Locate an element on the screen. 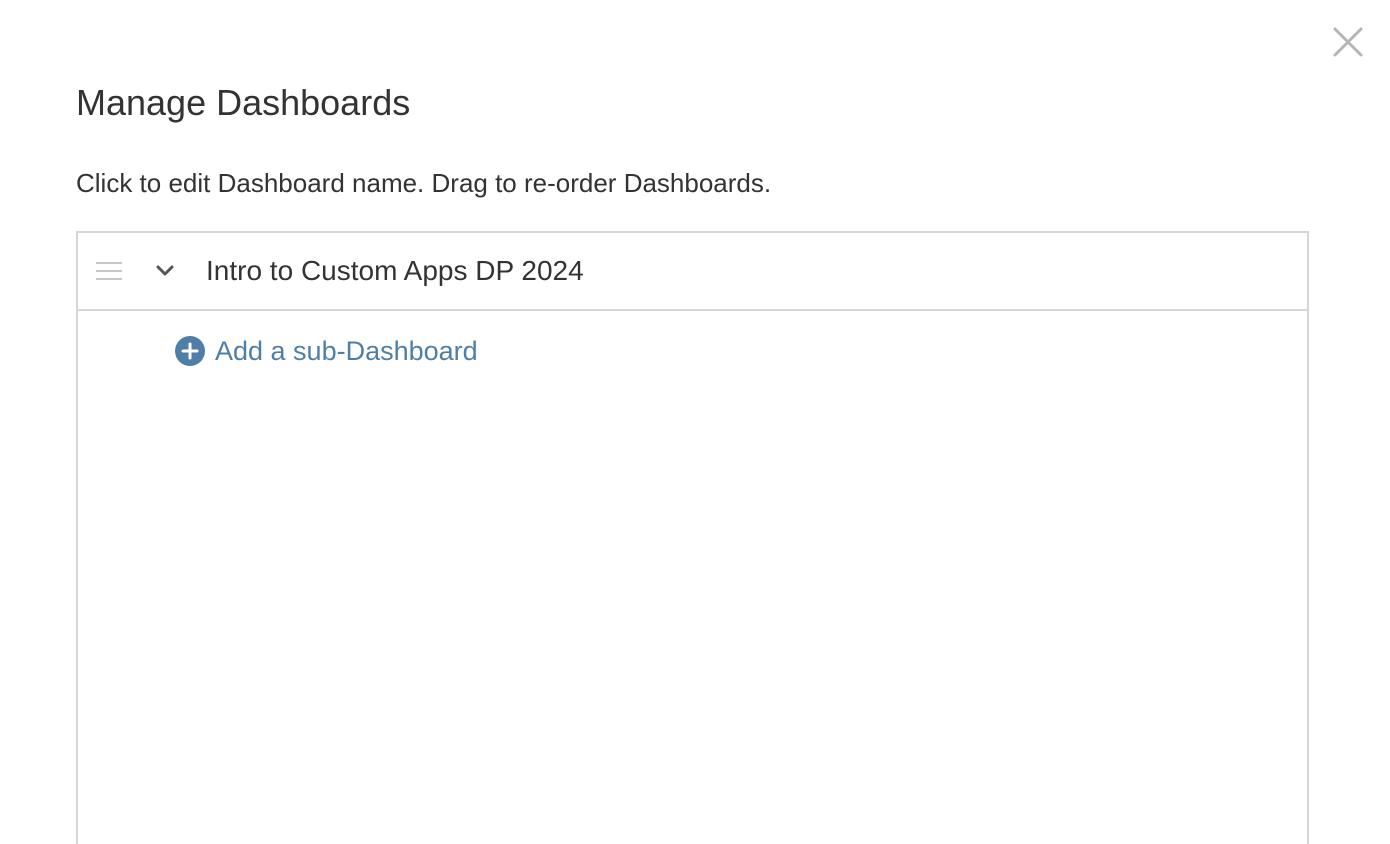 The width and height of the screenshot is (1390, 844). close-button is located at coordinates (1348, 42).